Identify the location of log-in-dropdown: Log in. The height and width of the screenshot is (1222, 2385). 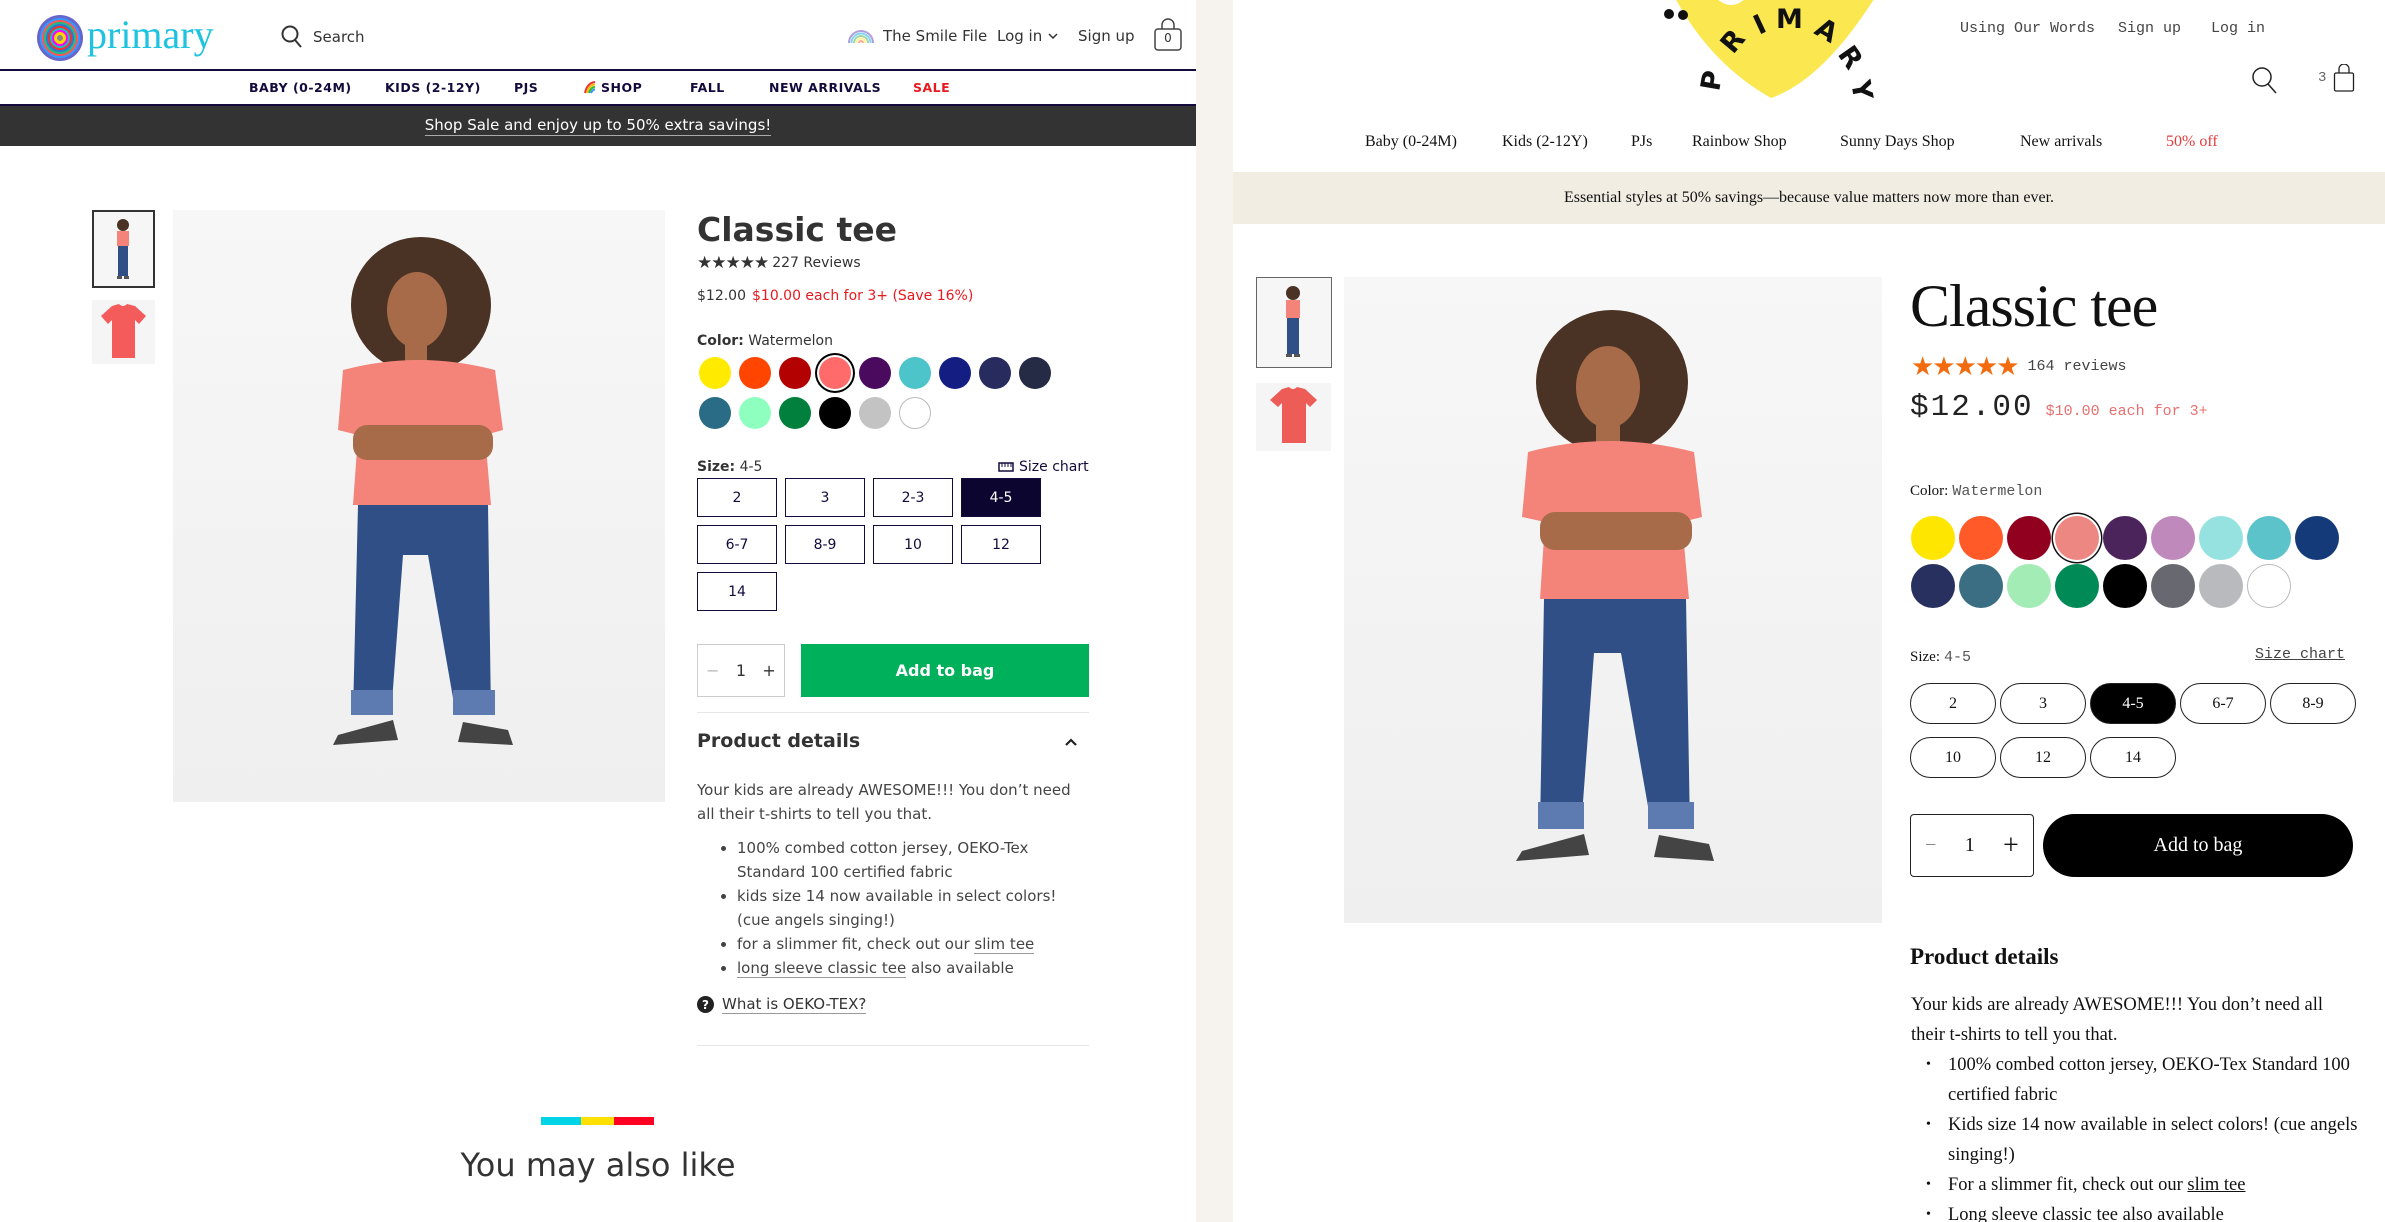
(1027, 36).